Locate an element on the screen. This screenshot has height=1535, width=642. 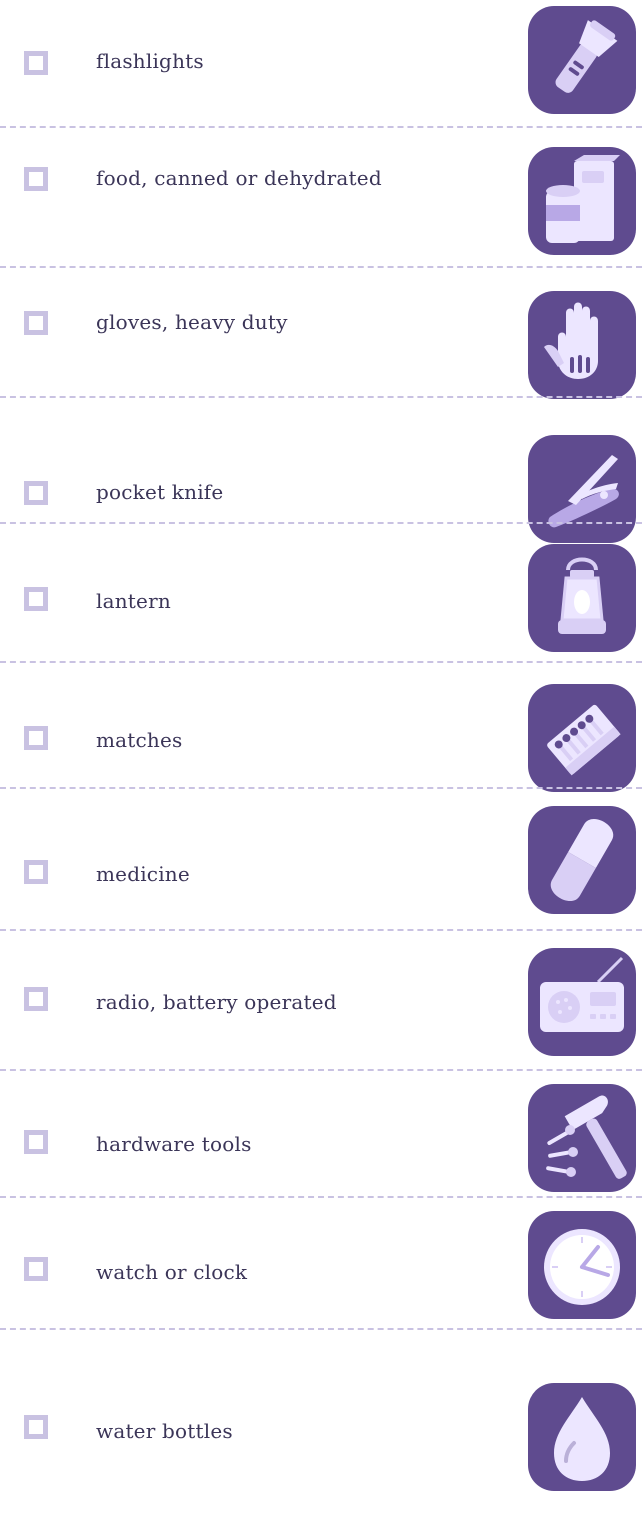
item-label: radio, battery operated is located at coordinates (216, 1002).